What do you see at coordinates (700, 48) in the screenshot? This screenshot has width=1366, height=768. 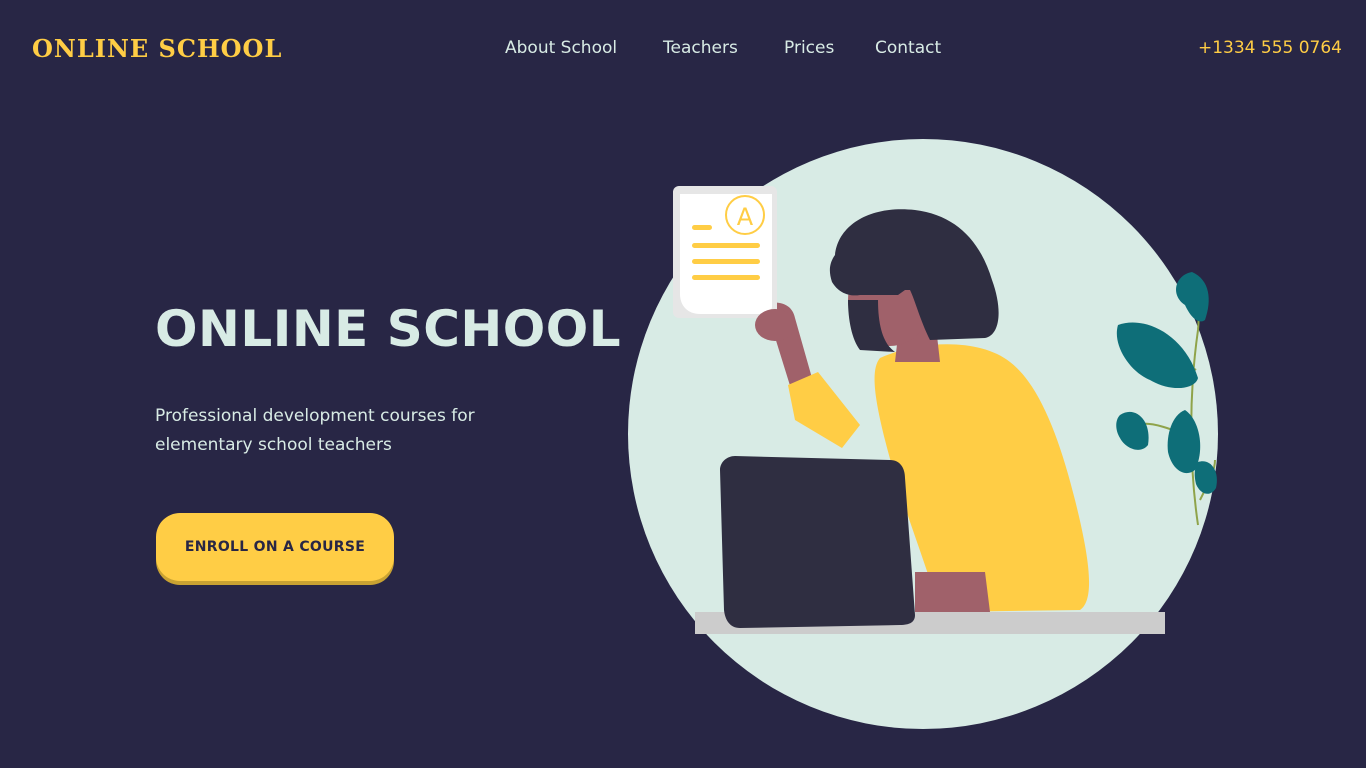 I see `nav-teachers: Teachers` at bounding box center [700, 48].